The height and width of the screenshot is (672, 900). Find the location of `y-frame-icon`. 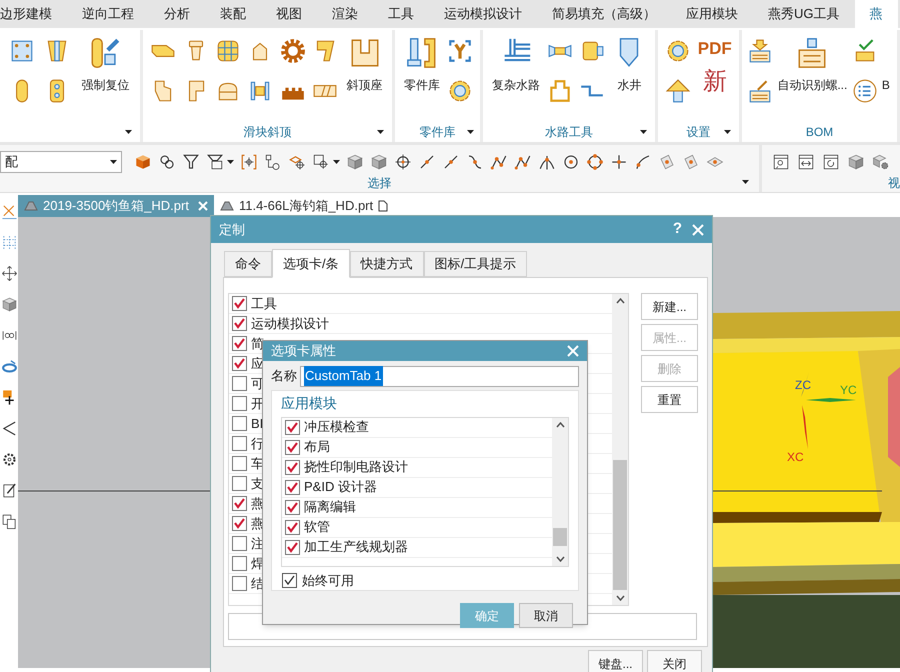

y-frame-icon is located at coordinates (460, 51).